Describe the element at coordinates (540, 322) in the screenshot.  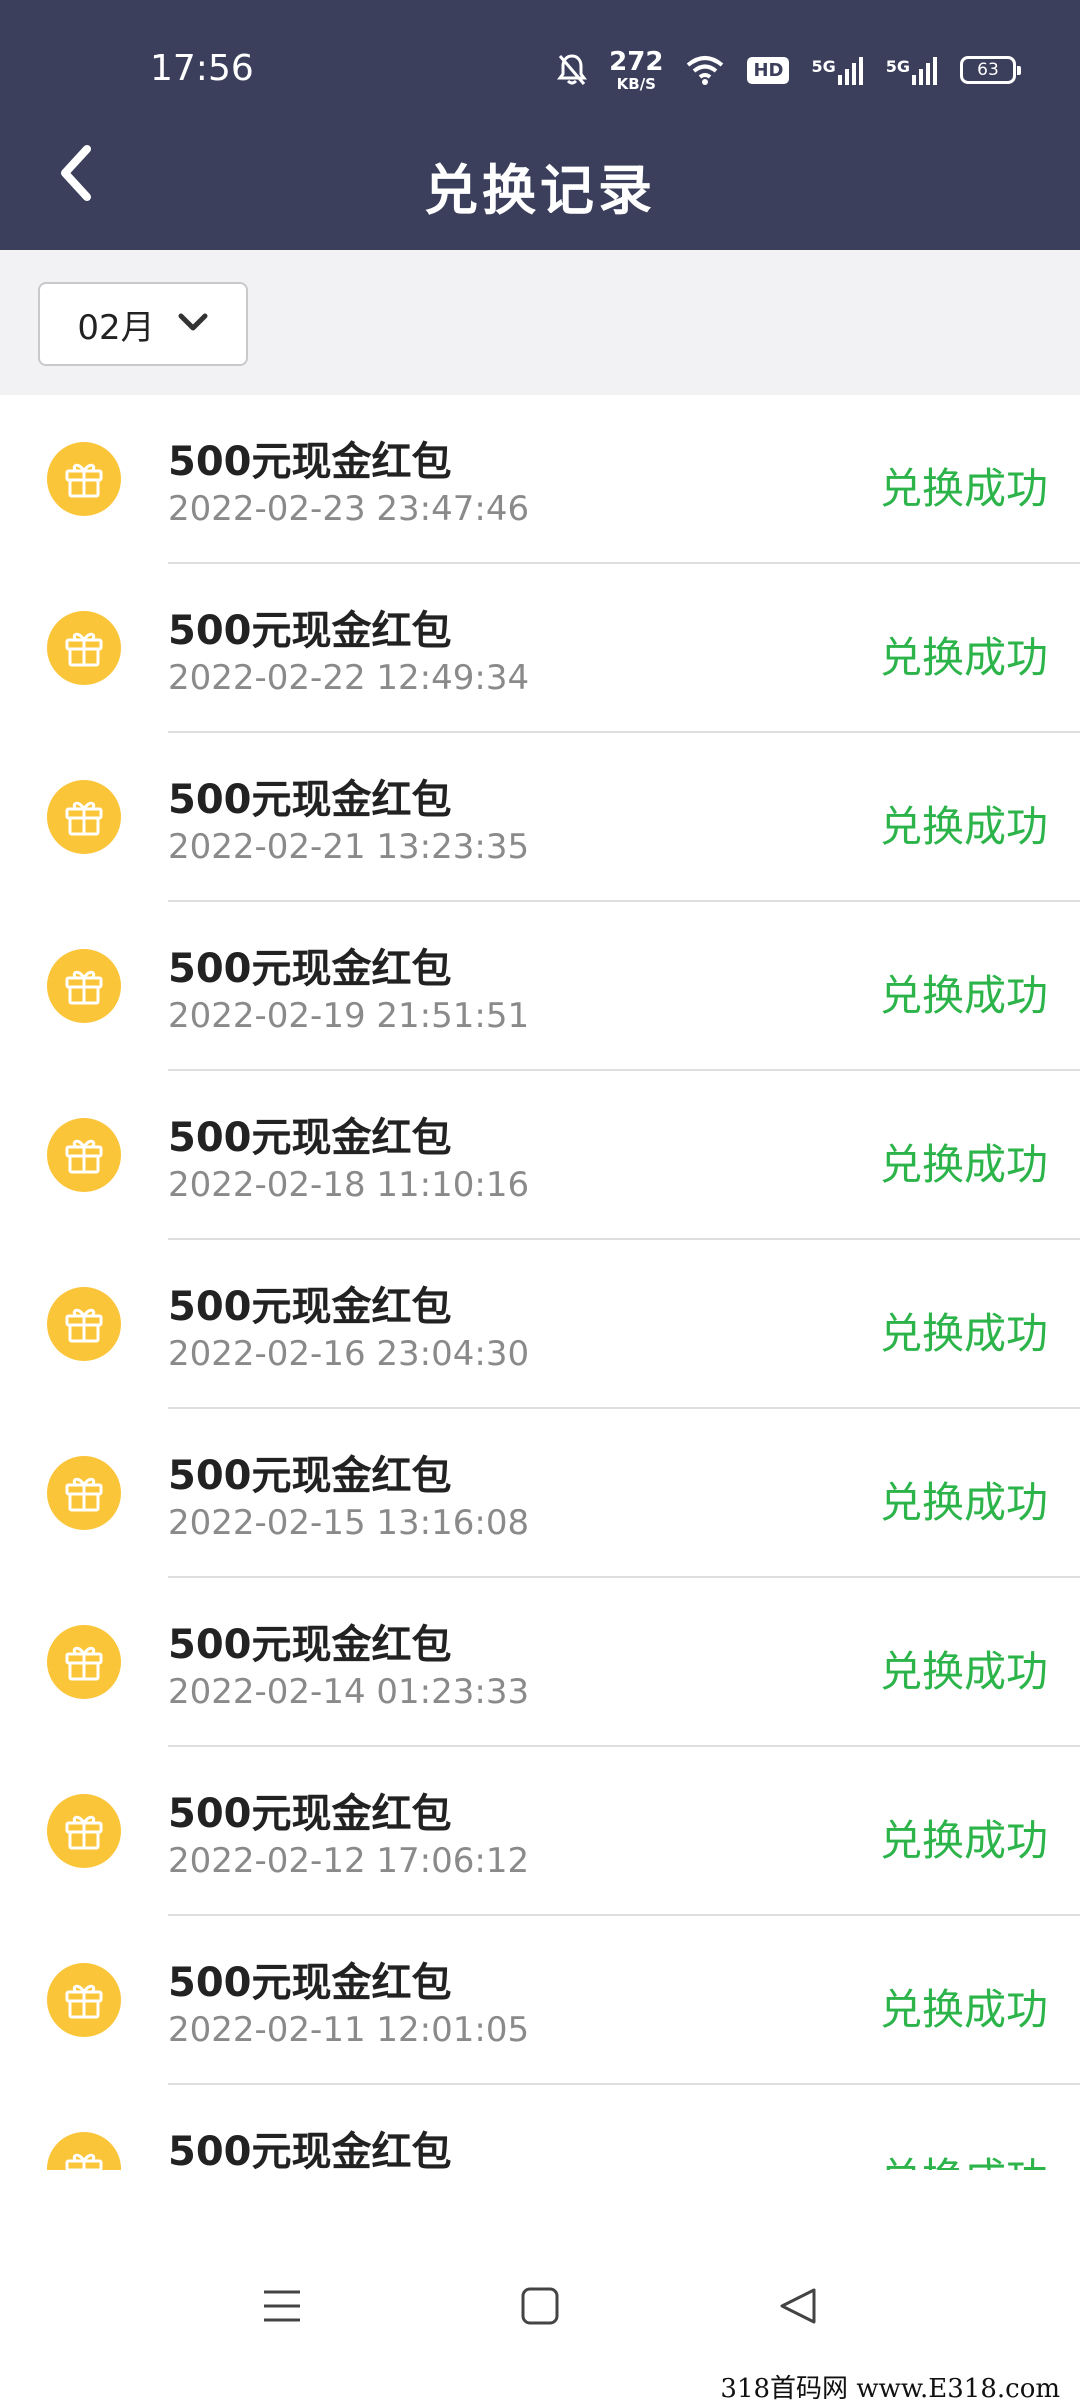
I see `filter-bar: 02月` at that location.